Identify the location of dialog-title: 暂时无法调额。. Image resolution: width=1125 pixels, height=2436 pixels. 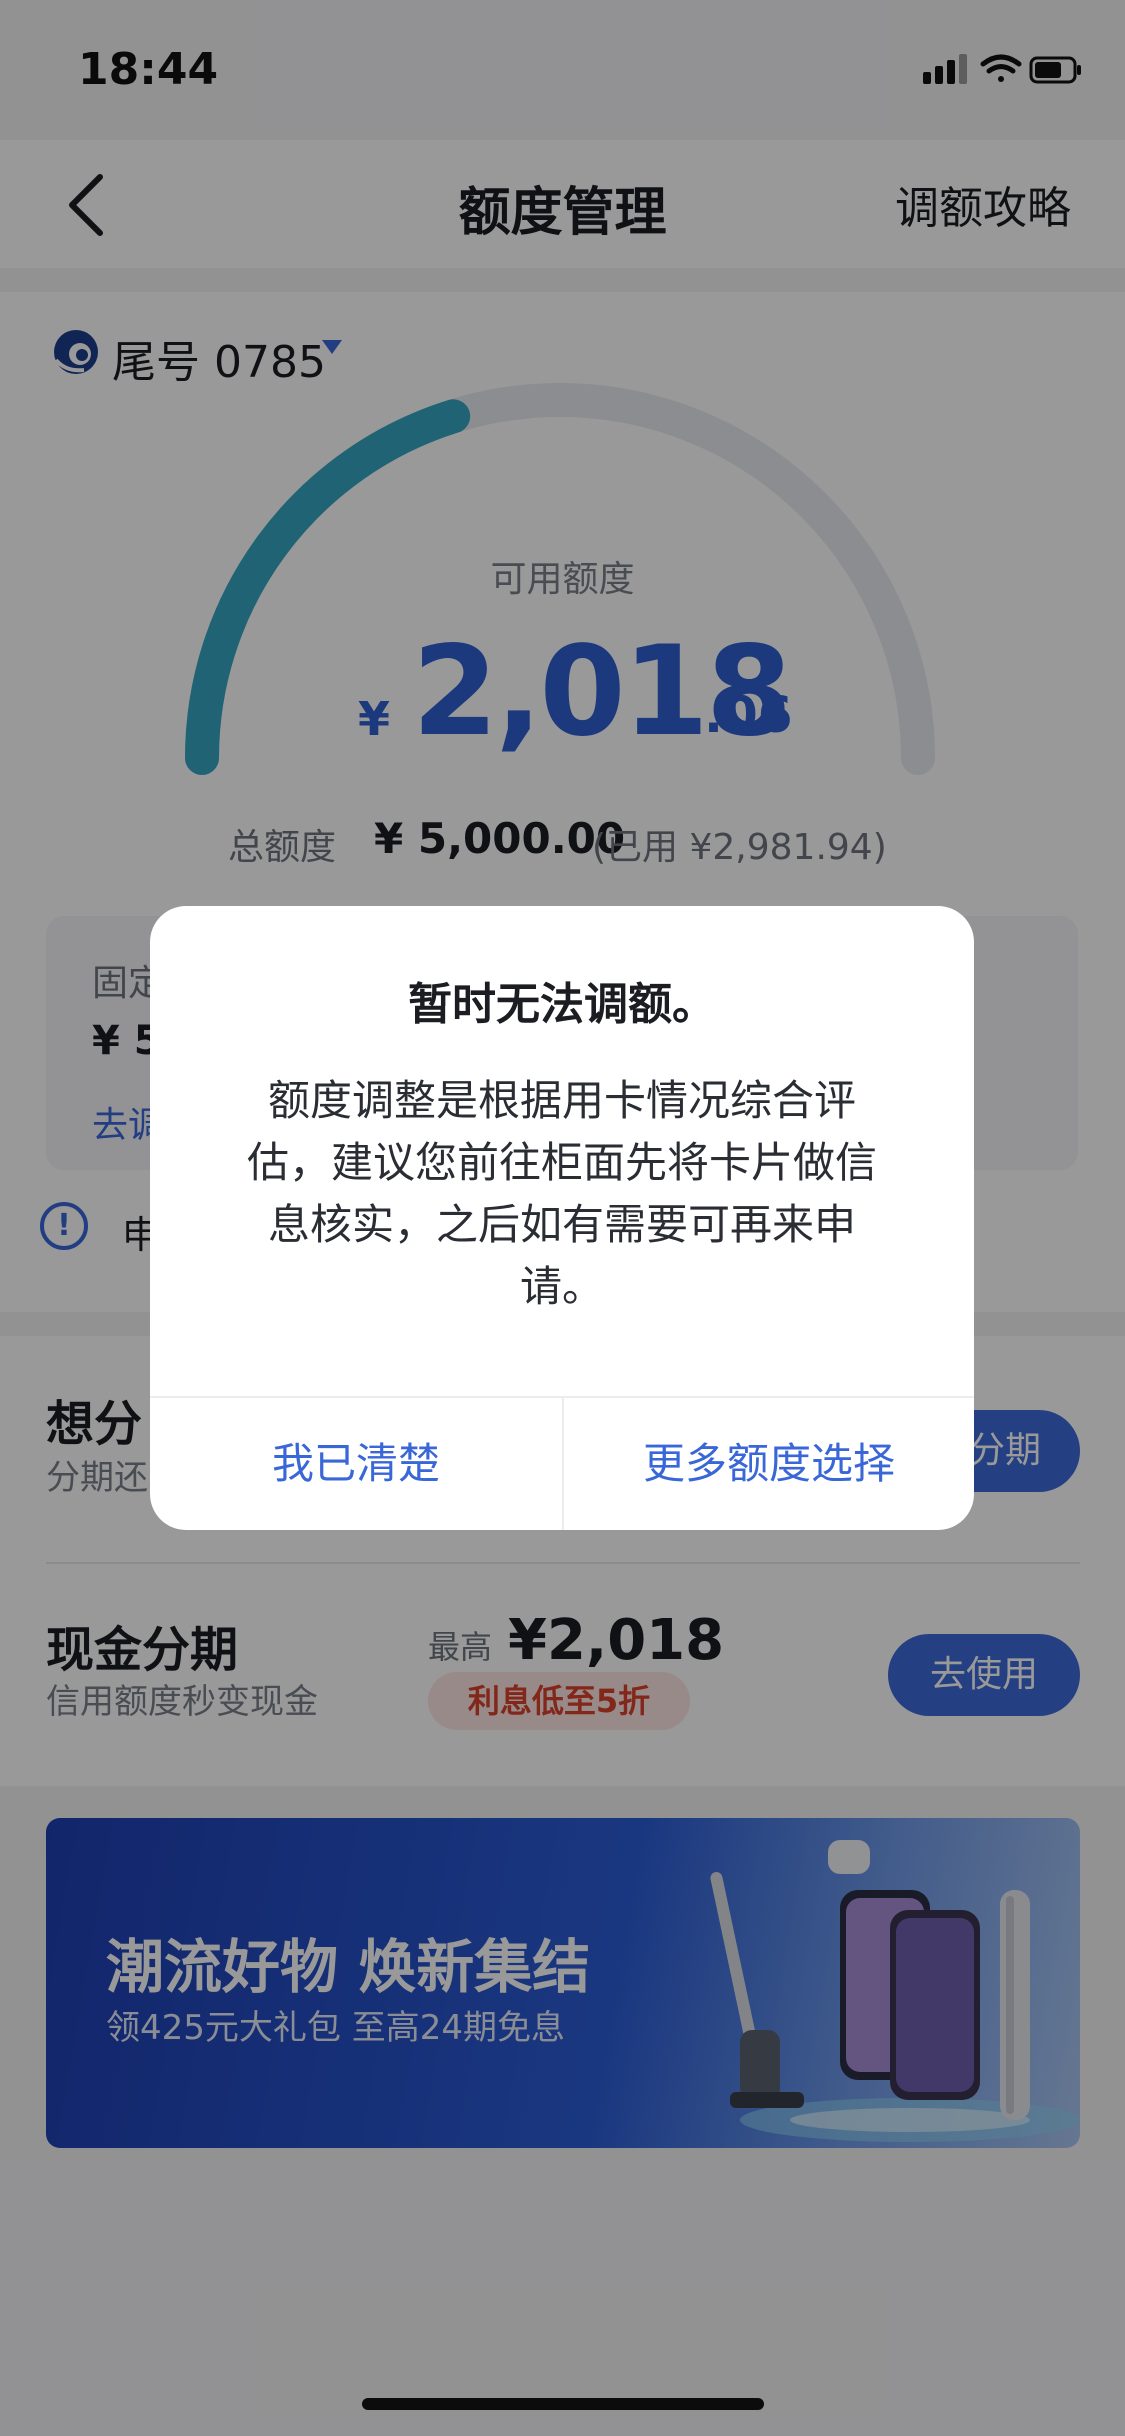
(562, 1004).